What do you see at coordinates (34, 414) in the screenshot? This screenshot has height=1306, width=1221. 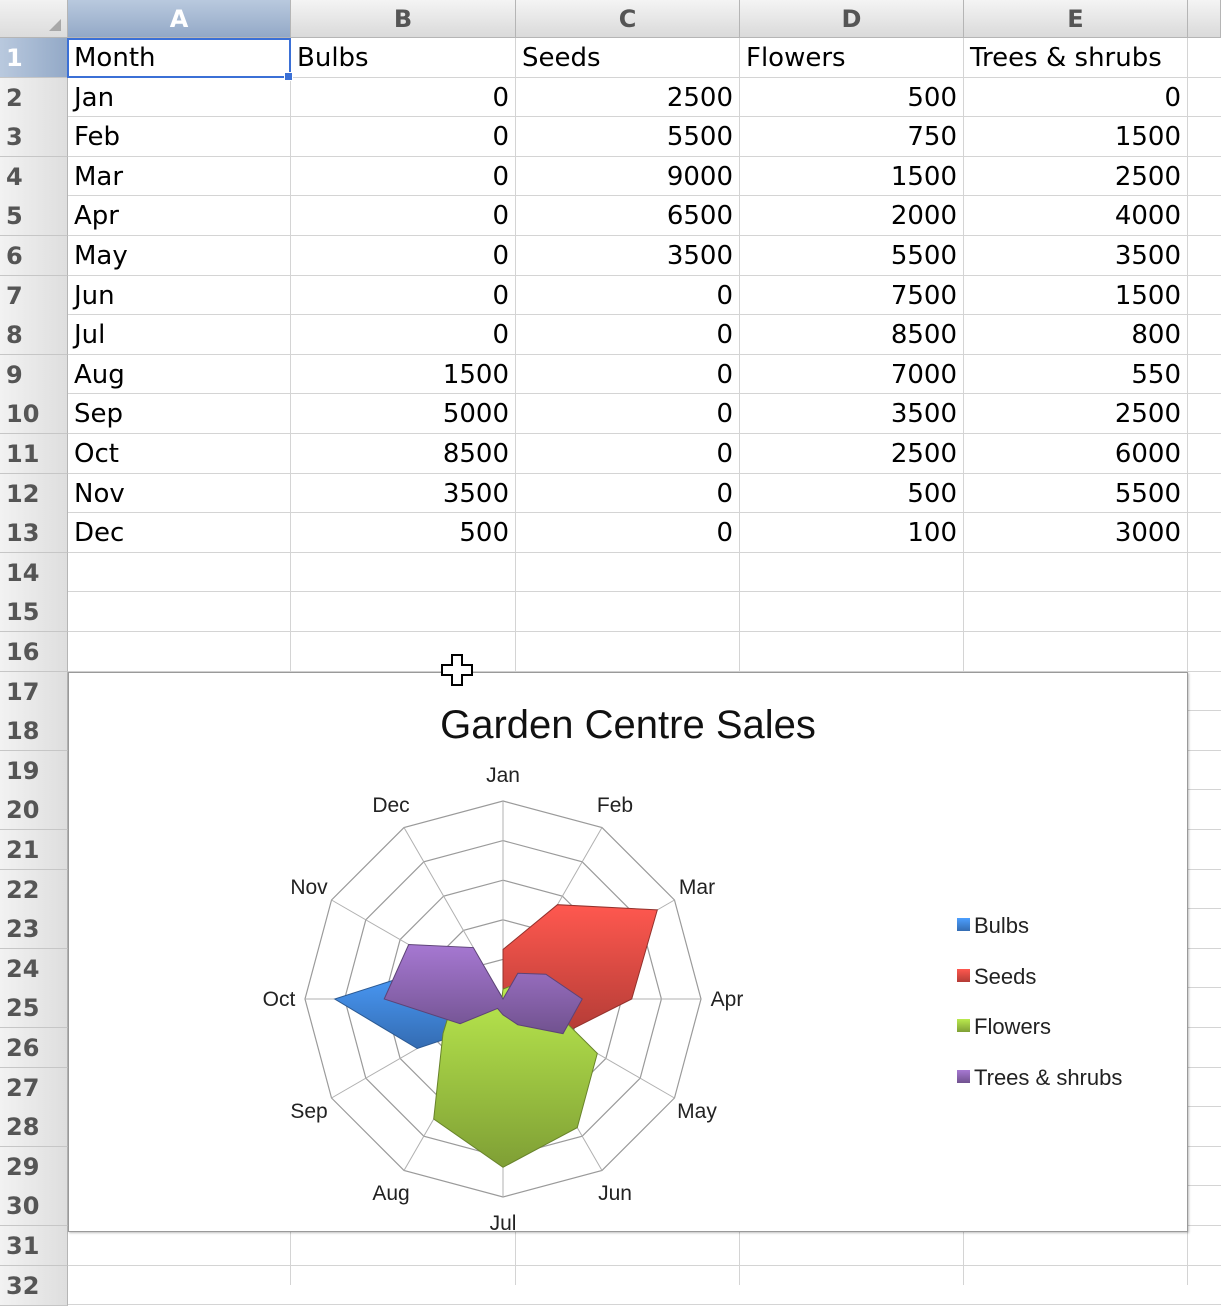 I see `row-header-10: 10` at bounding box center [34, 414].